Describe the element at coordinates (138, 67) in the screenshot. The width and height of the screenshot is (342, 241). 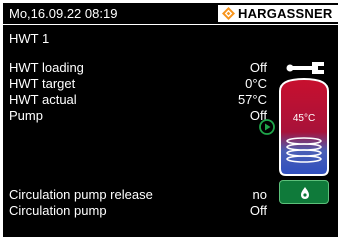
I see `row-hwt-loading: HWT loading Off` at that location.